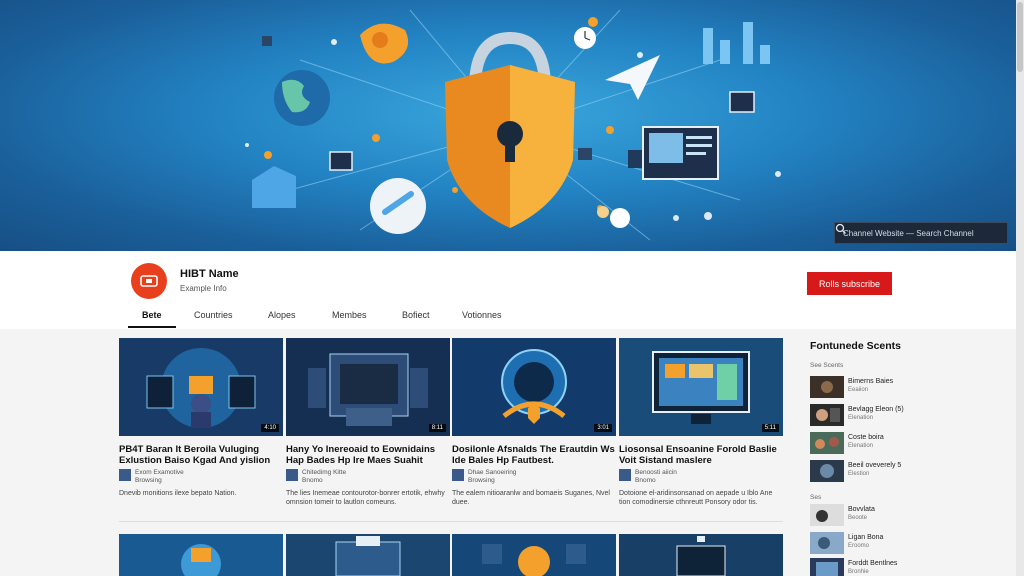 The height and width of the screenshot is (576, 1024). What do you see at coordinates (437, 428) in the screenshot?
I see `video-duration: 8:11` at bounding box center [437, 428].